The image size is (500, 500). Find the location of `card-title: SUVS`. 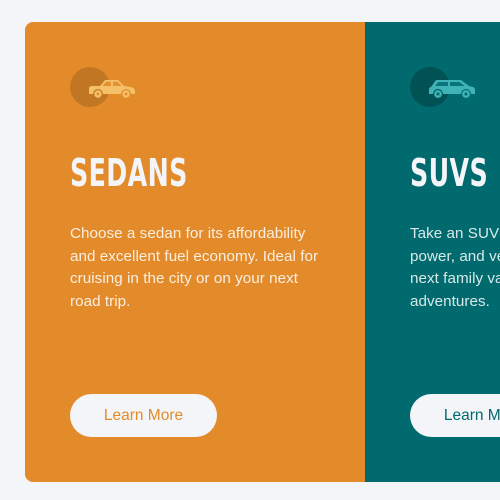

card-title: SUVS is located at coordinates (449, 173).